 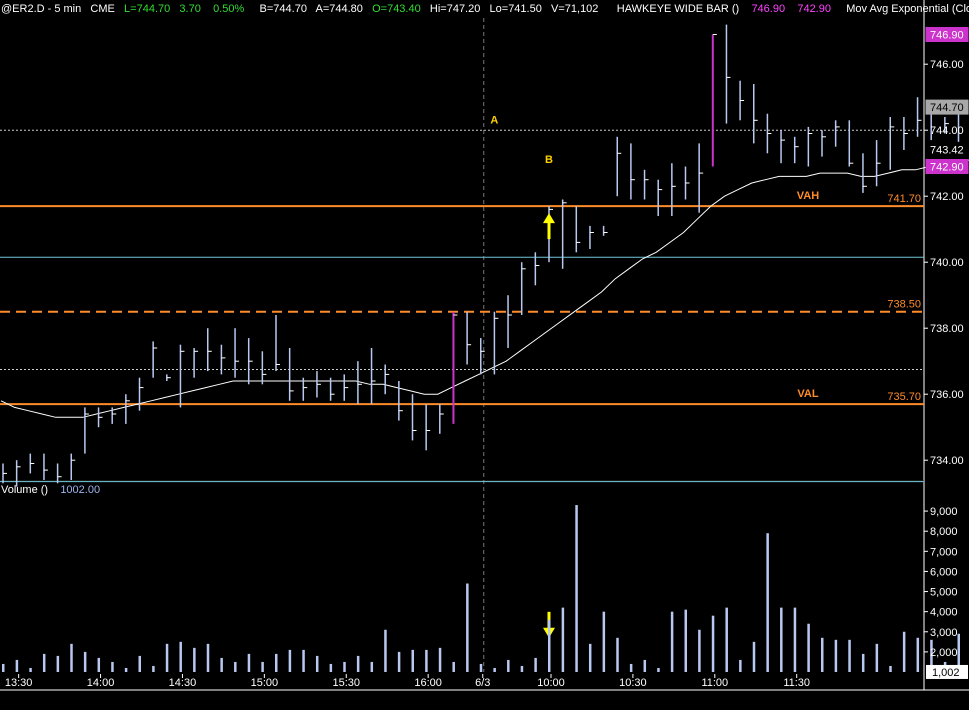 What do you see at coordinates (482, 683) in the screenshot?
I see `time-tick-label: 6/3` at bounding box center [482, 683].